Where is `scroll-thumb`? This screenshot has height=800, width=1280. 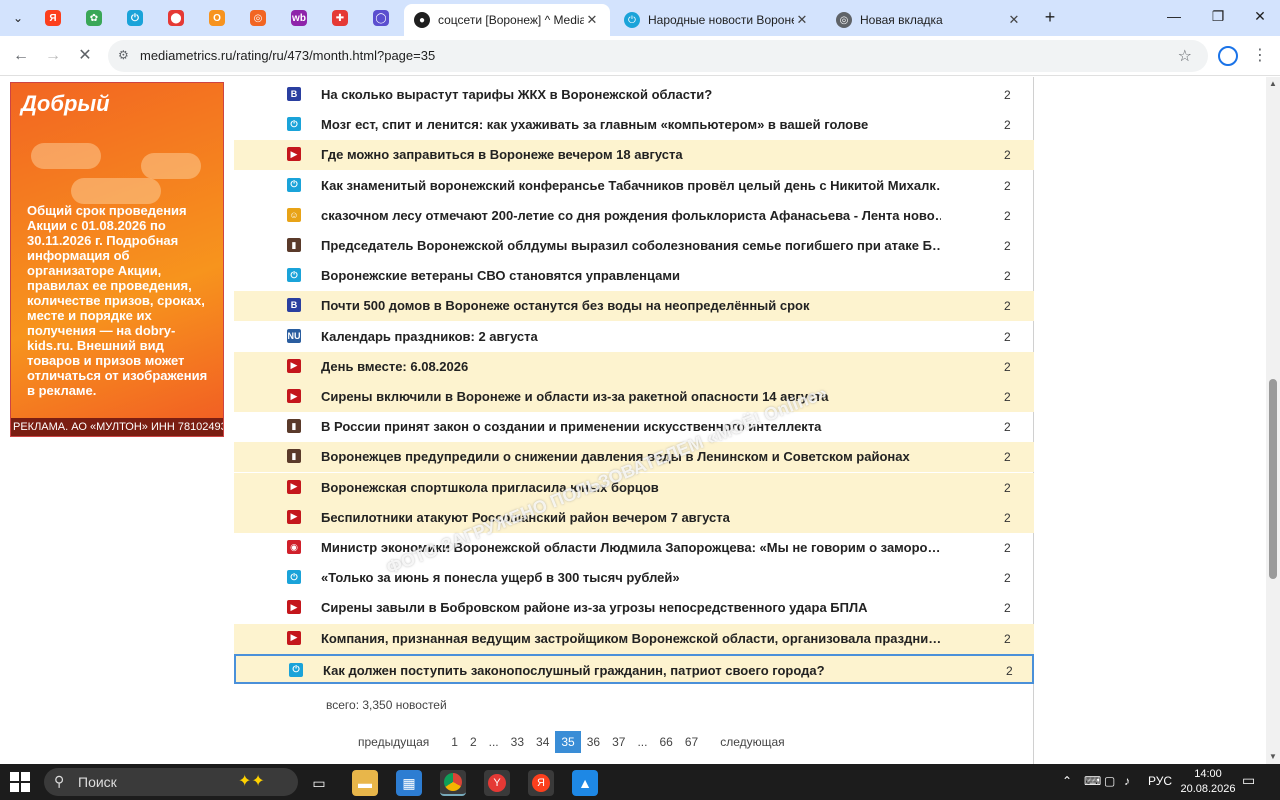 scroll-thumb is located at coordinates (1273, 479).